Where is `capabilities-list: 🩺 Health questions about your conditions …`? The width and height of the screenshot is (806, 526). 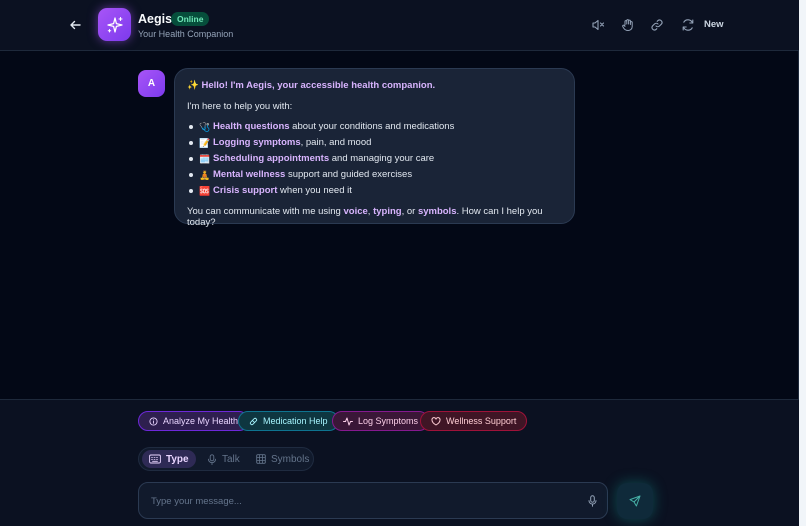
capabilities-list: 🩺 Health questions about your conditions … is located at coordinates (374, 161).